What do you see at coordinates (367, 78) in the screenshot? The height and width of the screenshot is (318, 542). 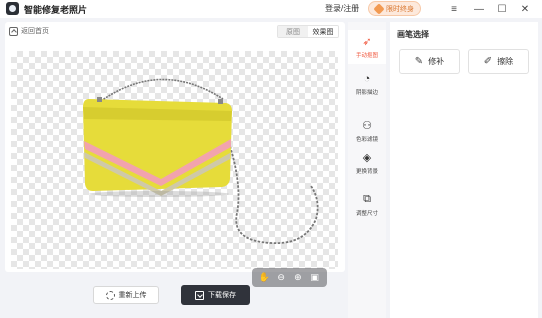 I see `shadow-icon: ◔` at bounding box center [367, 78].